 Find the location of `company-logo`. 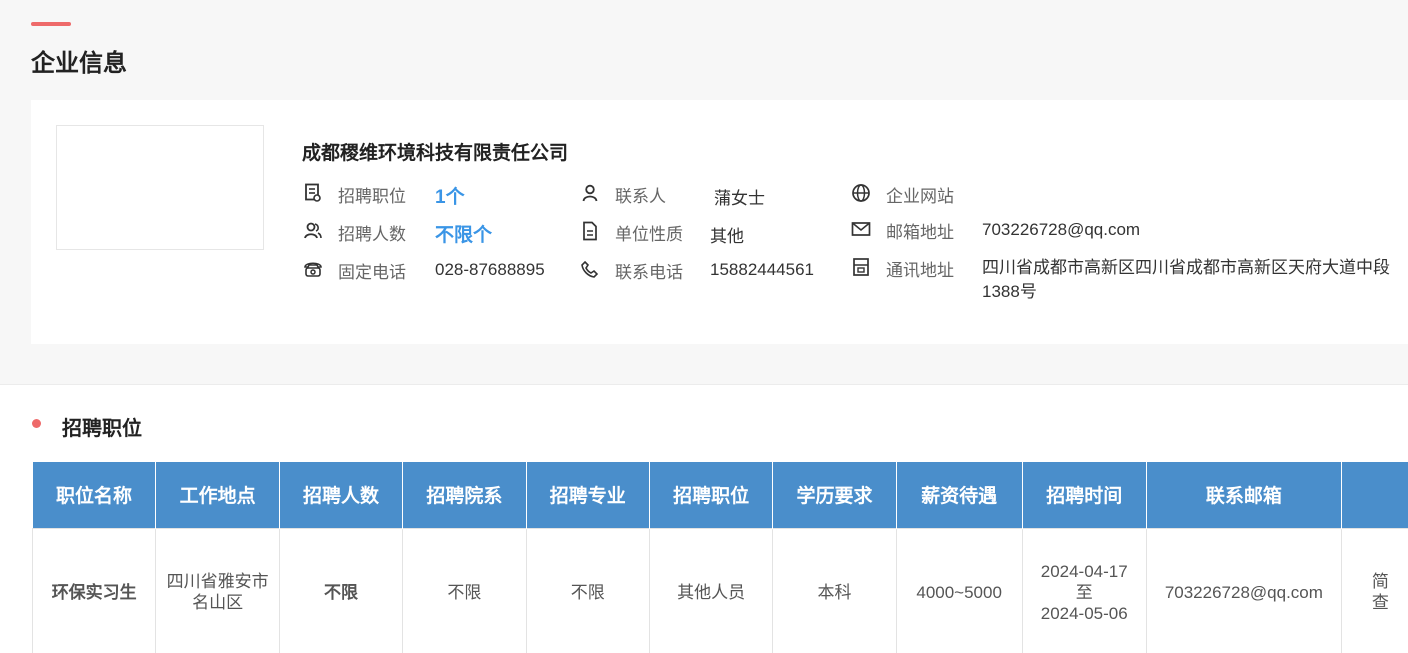

company-logo is located at coordinates (160, 187).